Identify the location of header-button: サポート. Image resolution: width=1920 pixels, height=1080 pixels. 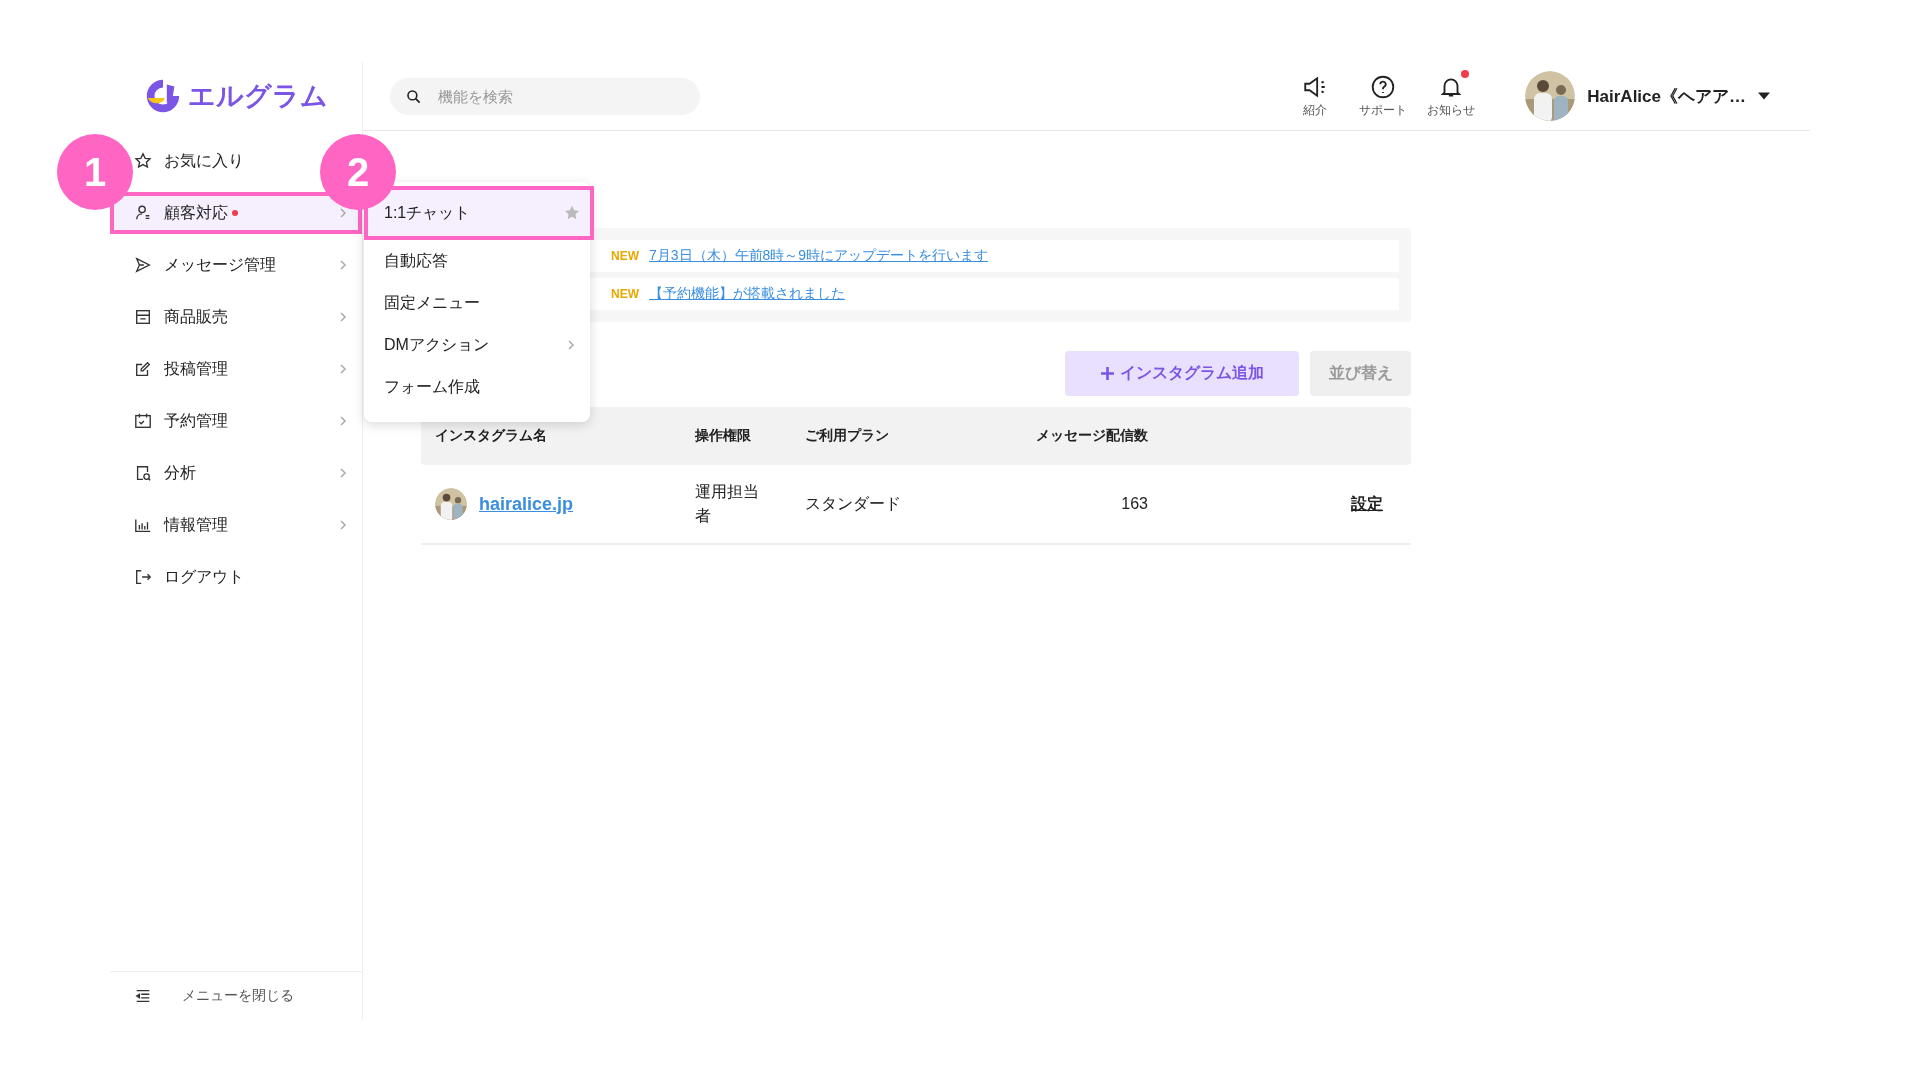
(1383, 96).